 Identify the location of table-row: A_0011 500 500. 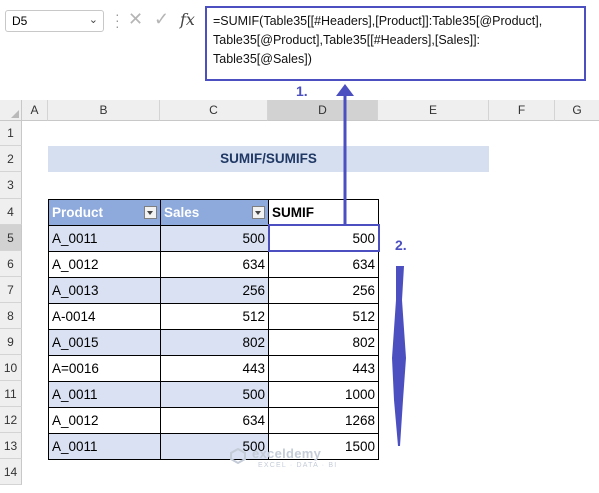
(213, 238).